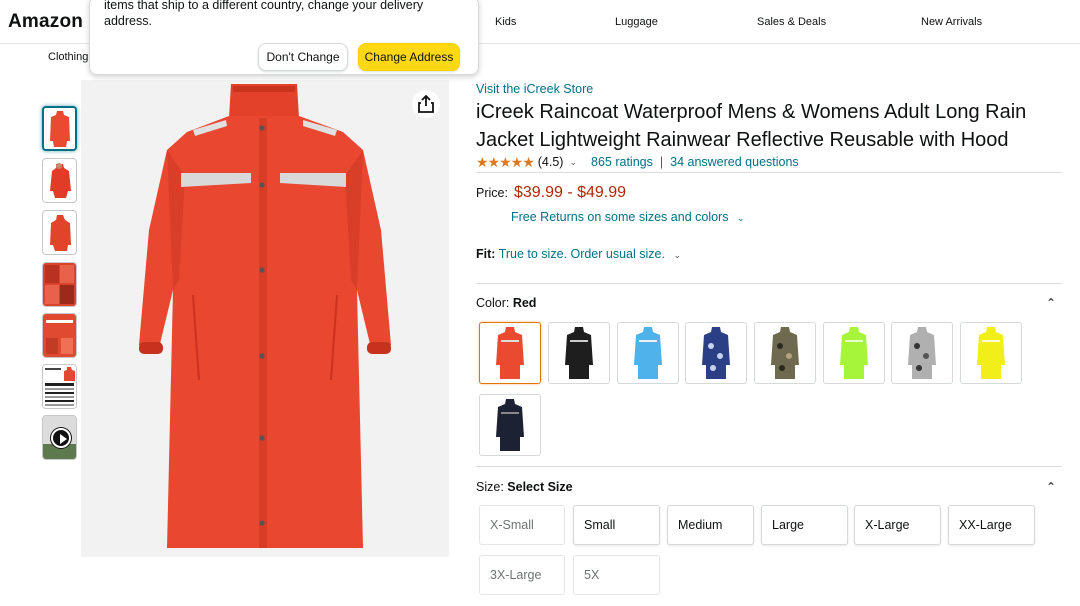  I want to click on dont-change-button: Don't Change, so click(303, 57).